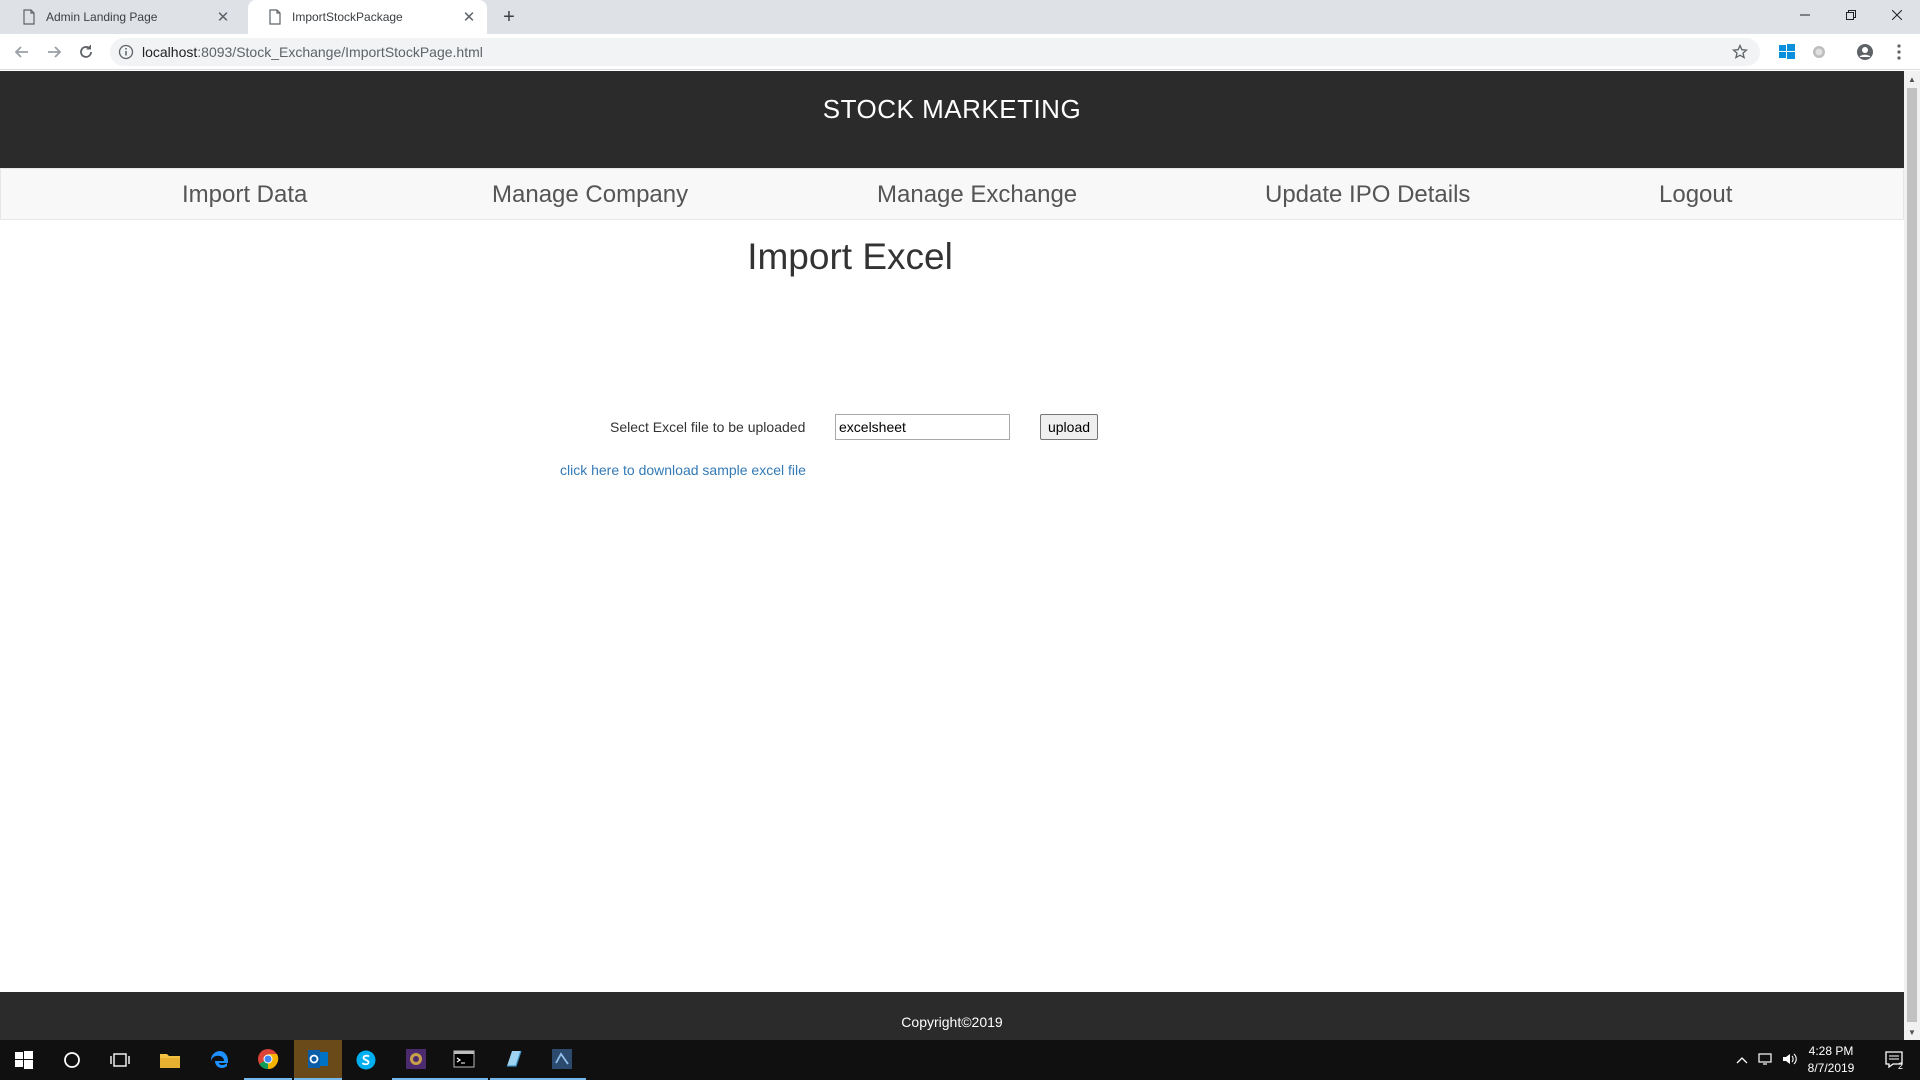  Describe the element at coordinates (590, 195) in the screenshot. I see `nav-manage-company: Manage Company` at that location.